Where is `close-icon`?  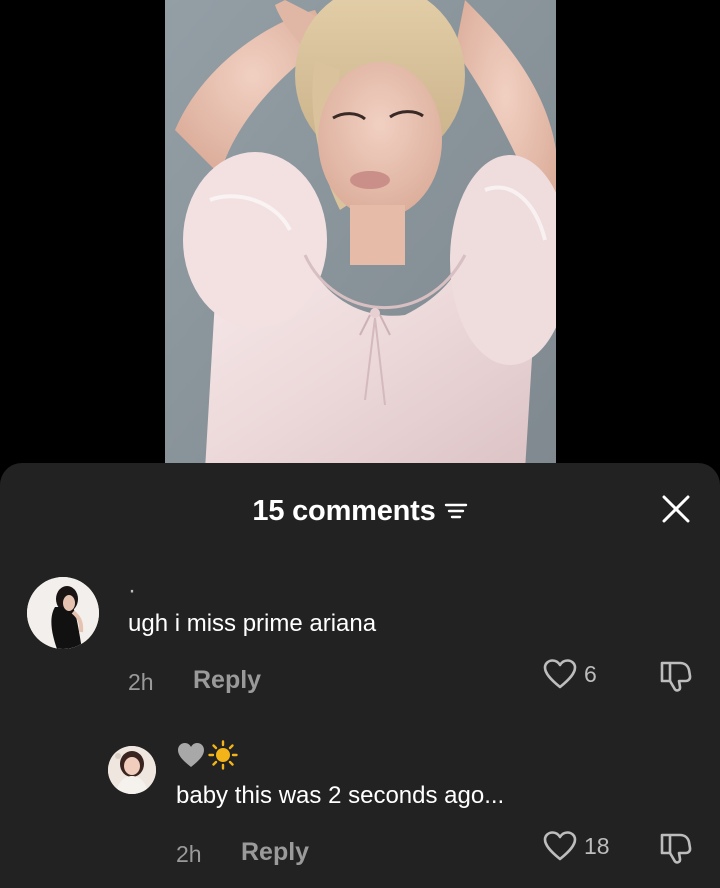
close-icon is located at coordinates (676, 509).